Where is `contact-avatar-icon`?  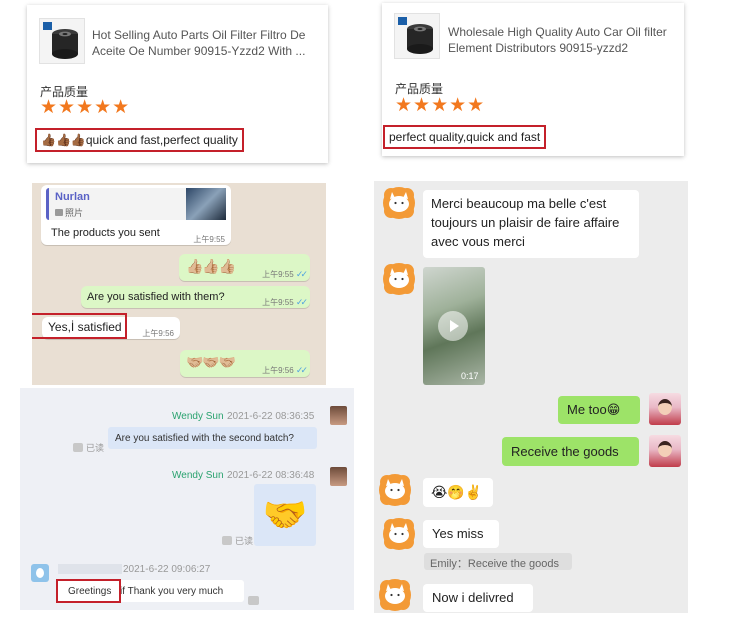 contact-avatar-icon is located at coordinates (40, 573).